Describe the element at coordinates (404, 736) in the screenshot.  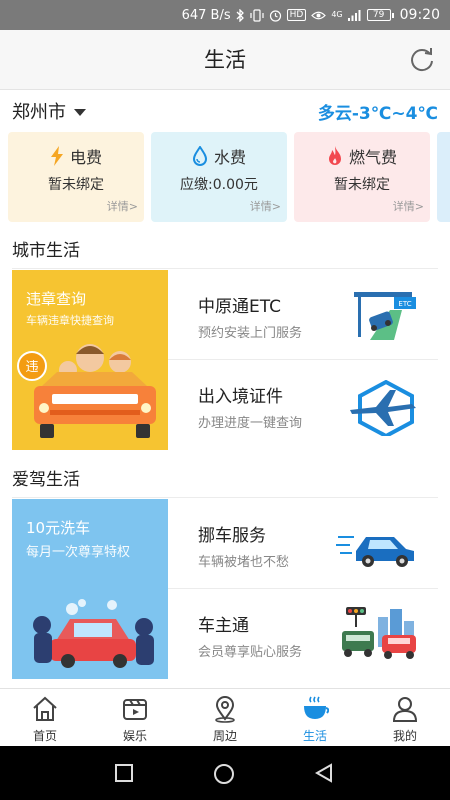
I see `nav-label: 我的` at that location.